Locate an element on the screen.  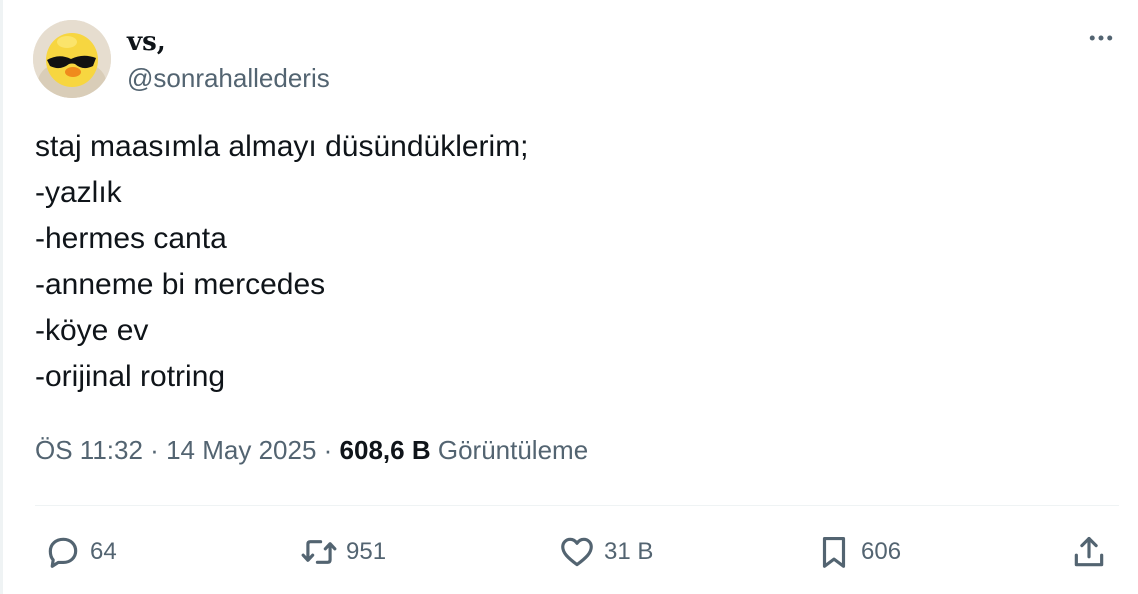
more-options-button is located at coordinates (1101, 38).